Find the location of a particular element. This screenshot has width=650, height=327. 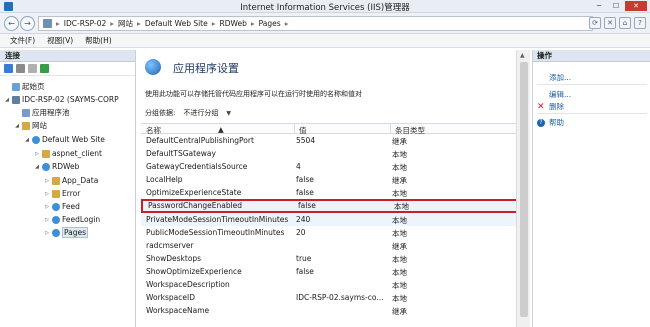

back-button: ← is located at coordinates (11, 23).